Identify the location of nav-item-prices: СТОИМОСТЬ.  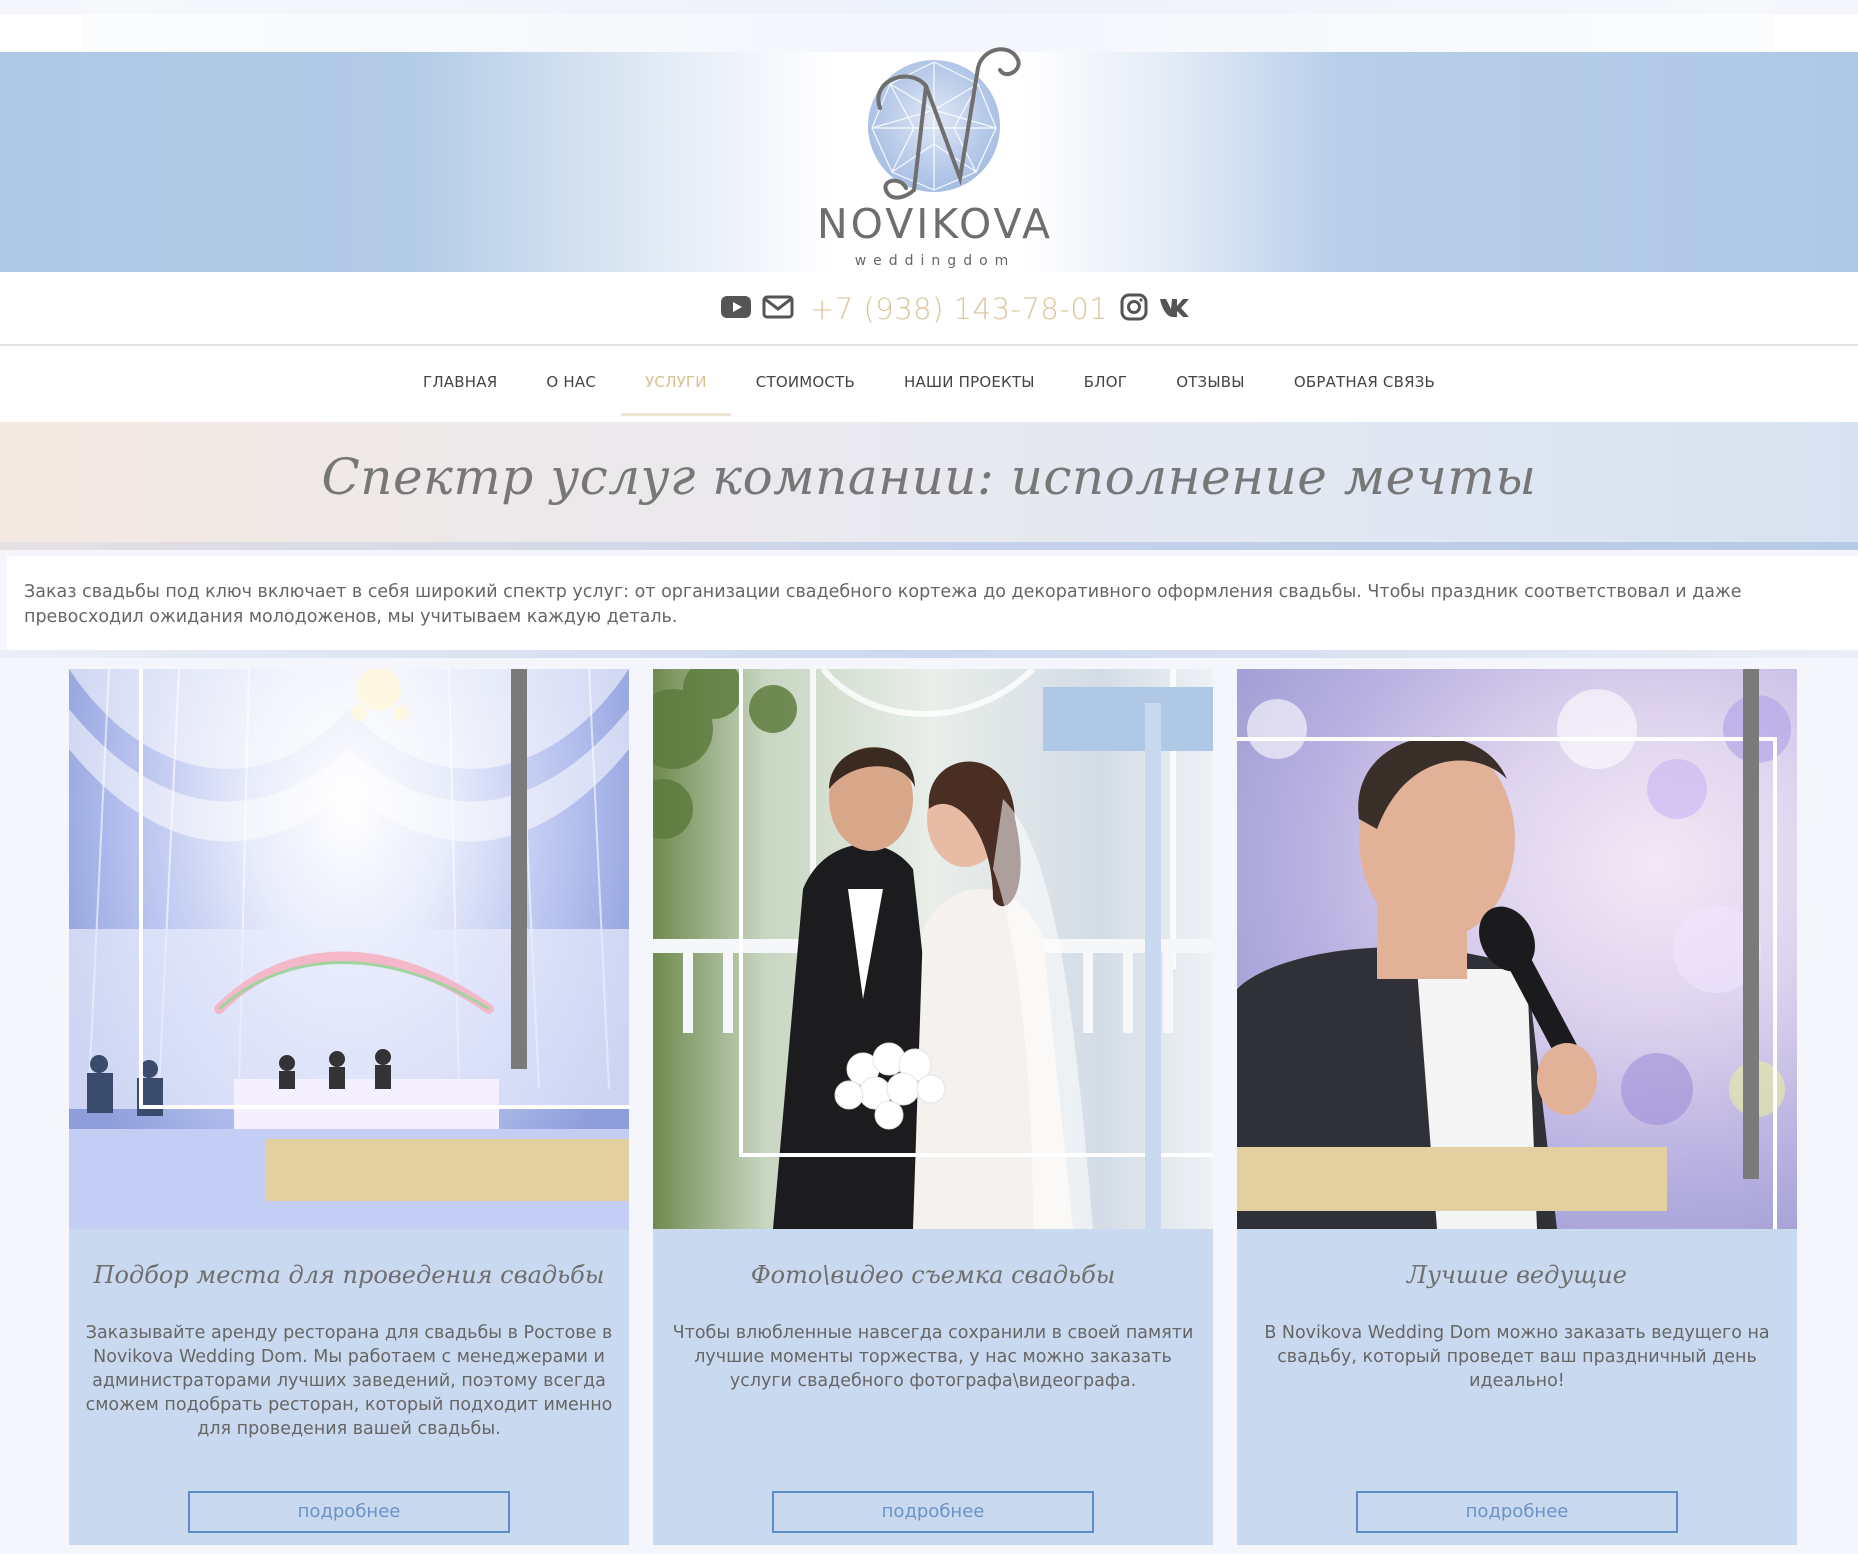
(805, 382).